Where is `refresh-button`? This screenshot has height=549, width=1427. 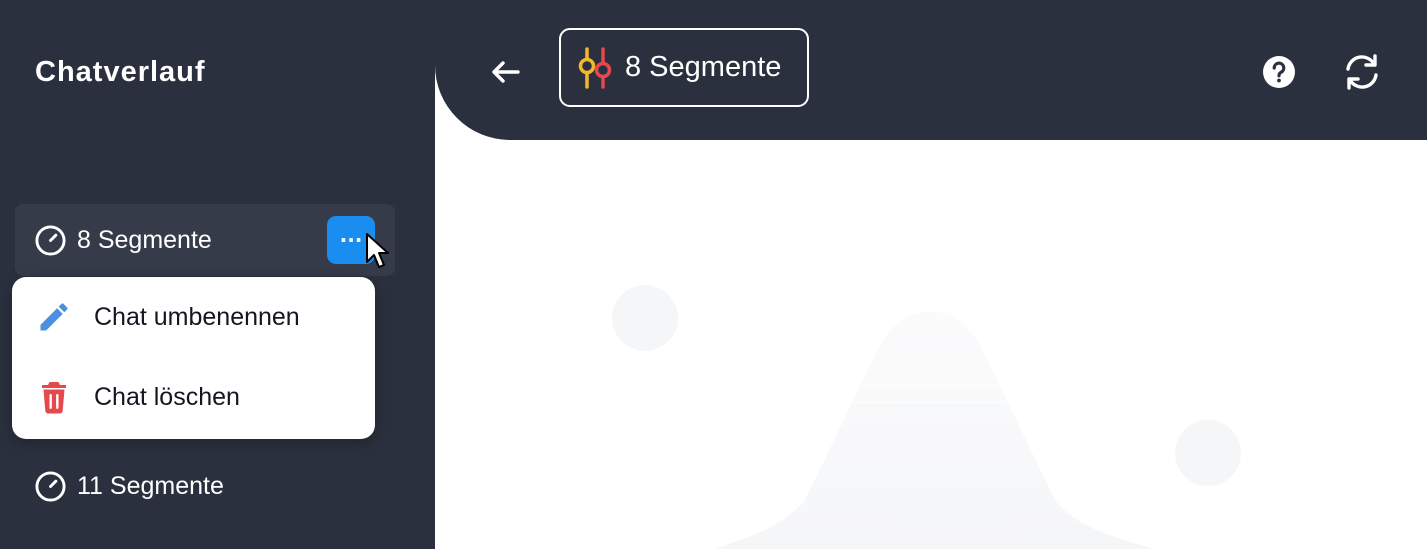
refresh-button is located at coordinates (1362, 72).